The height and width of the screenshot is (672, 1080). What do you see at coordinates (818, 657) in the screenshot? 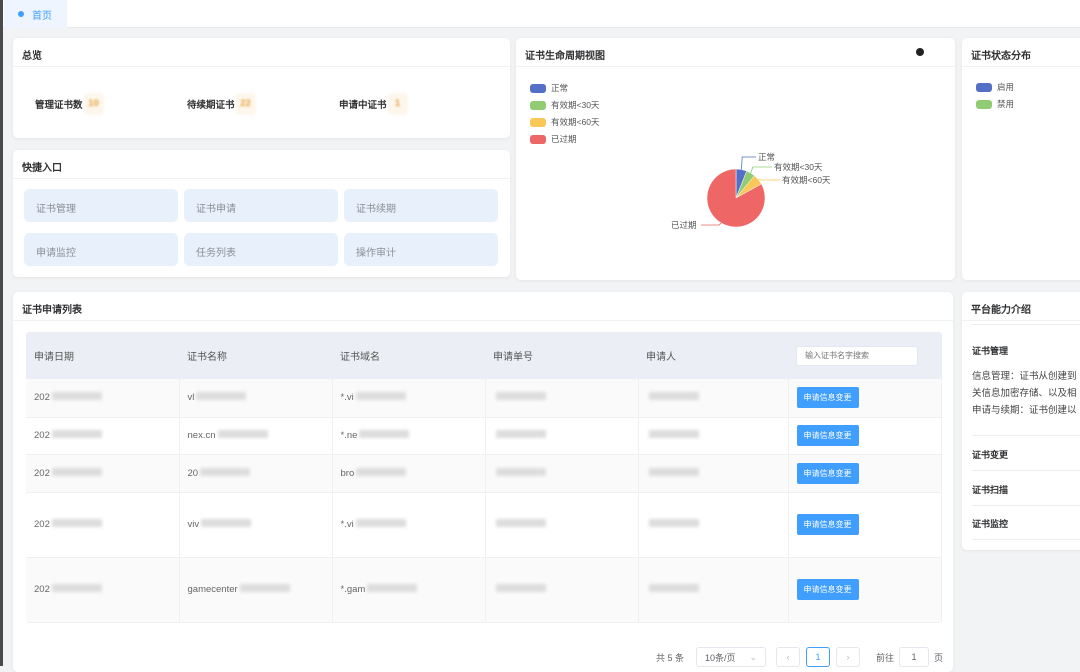
I see `page-1: 1` at bounding box center [818, 657].